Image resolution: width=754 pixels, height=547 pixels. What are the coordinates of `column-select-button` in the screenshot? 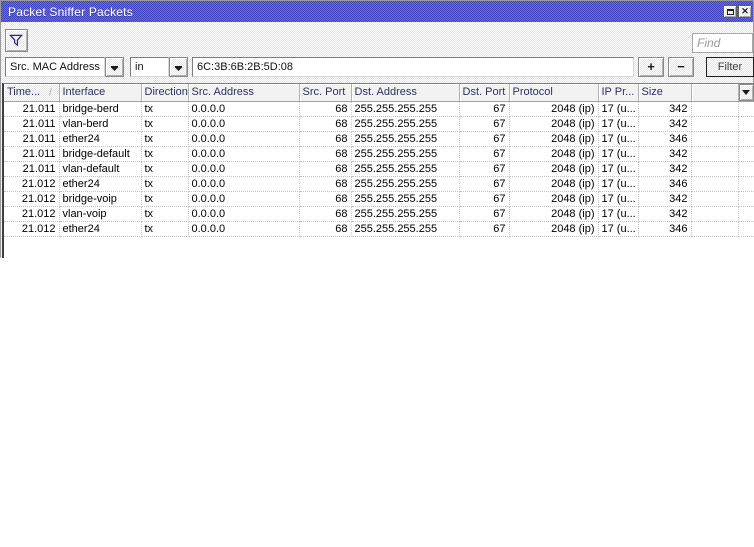 It's located at (745, 92).